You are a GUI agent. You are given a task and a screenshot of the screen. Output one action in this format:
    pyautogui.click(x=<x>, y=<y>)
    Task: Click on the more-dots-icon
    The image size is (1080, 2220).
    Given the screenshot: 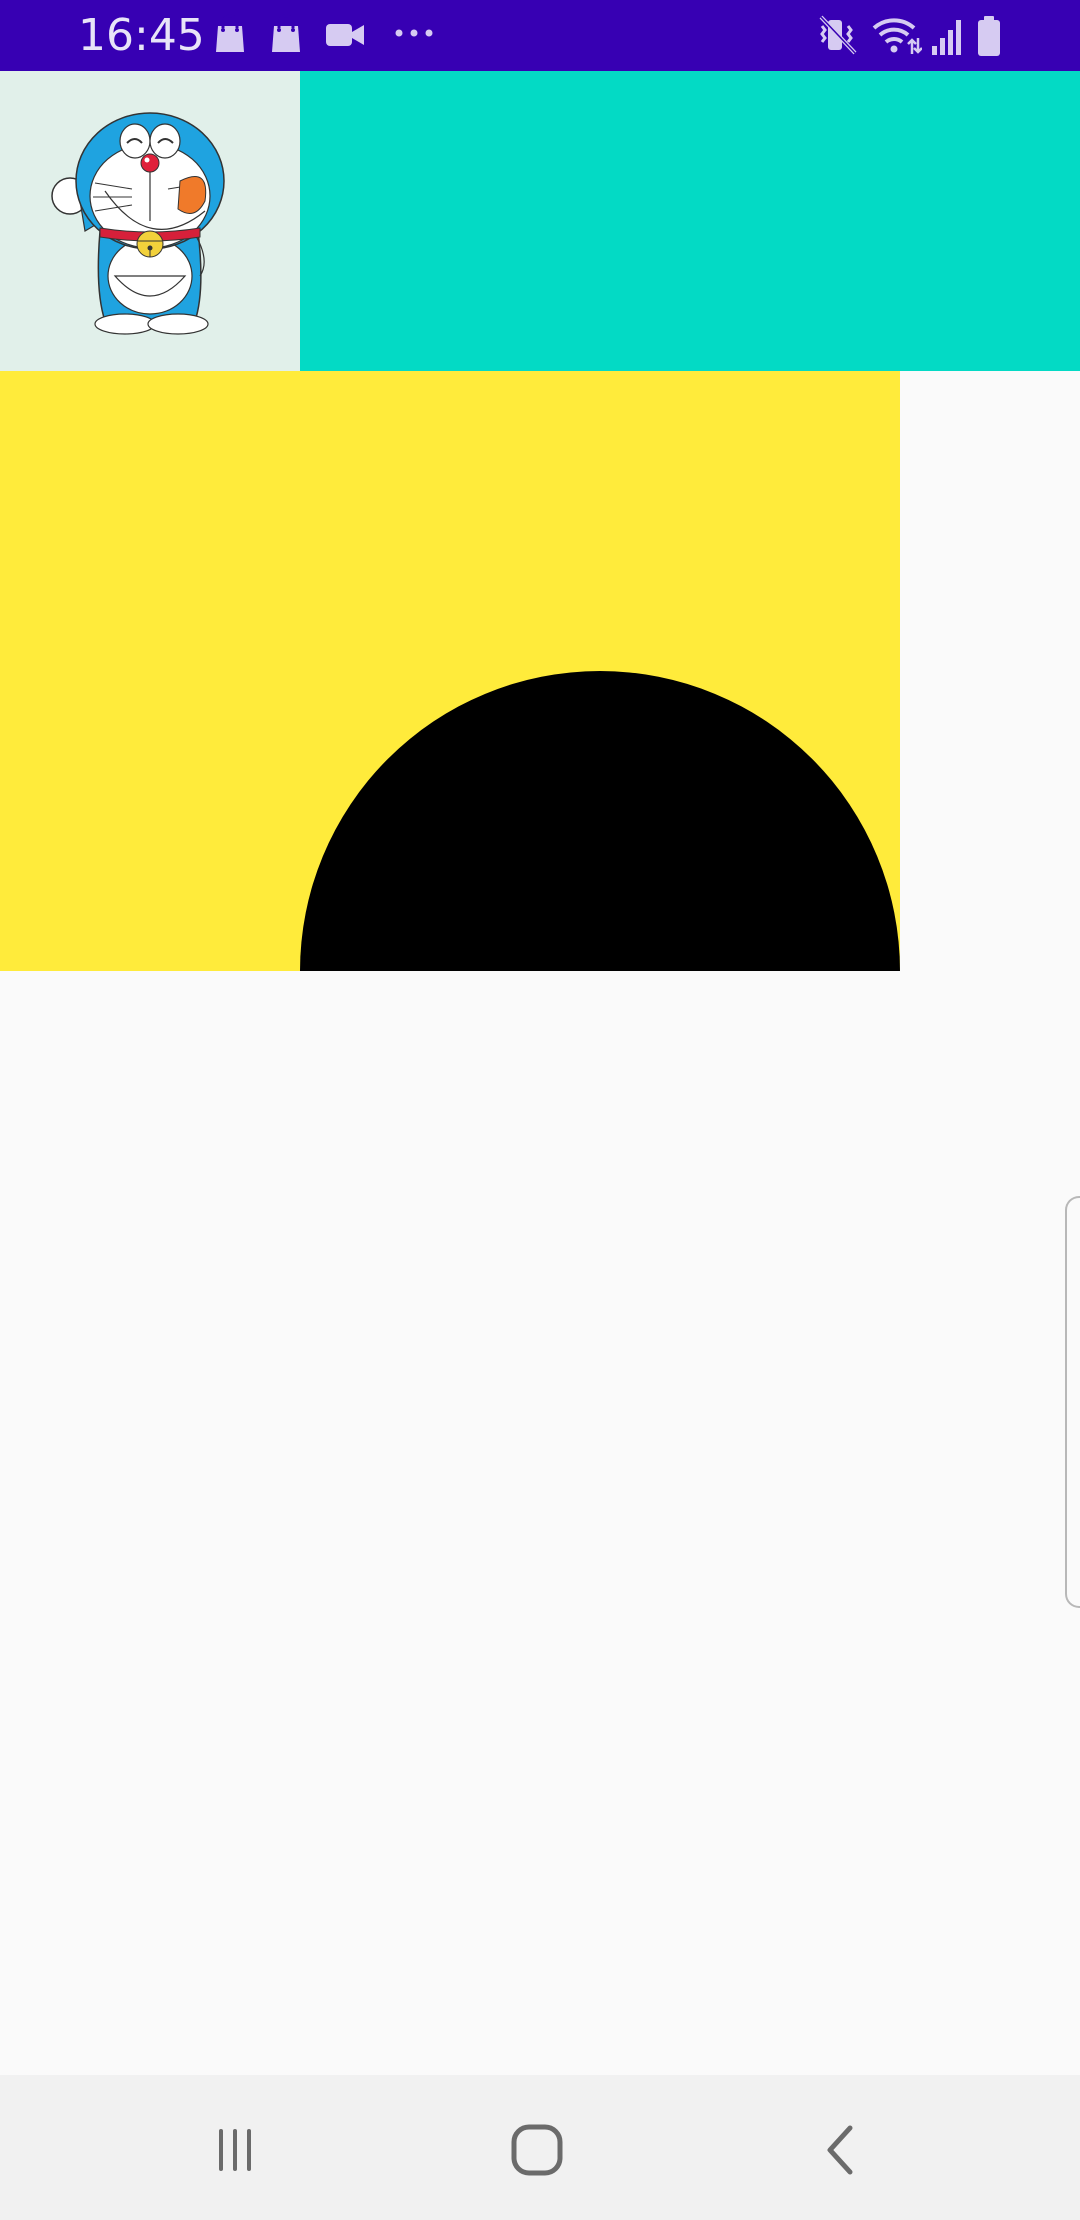 What is the action you would take?
    pyautogui.click(x=414, y=49)
    